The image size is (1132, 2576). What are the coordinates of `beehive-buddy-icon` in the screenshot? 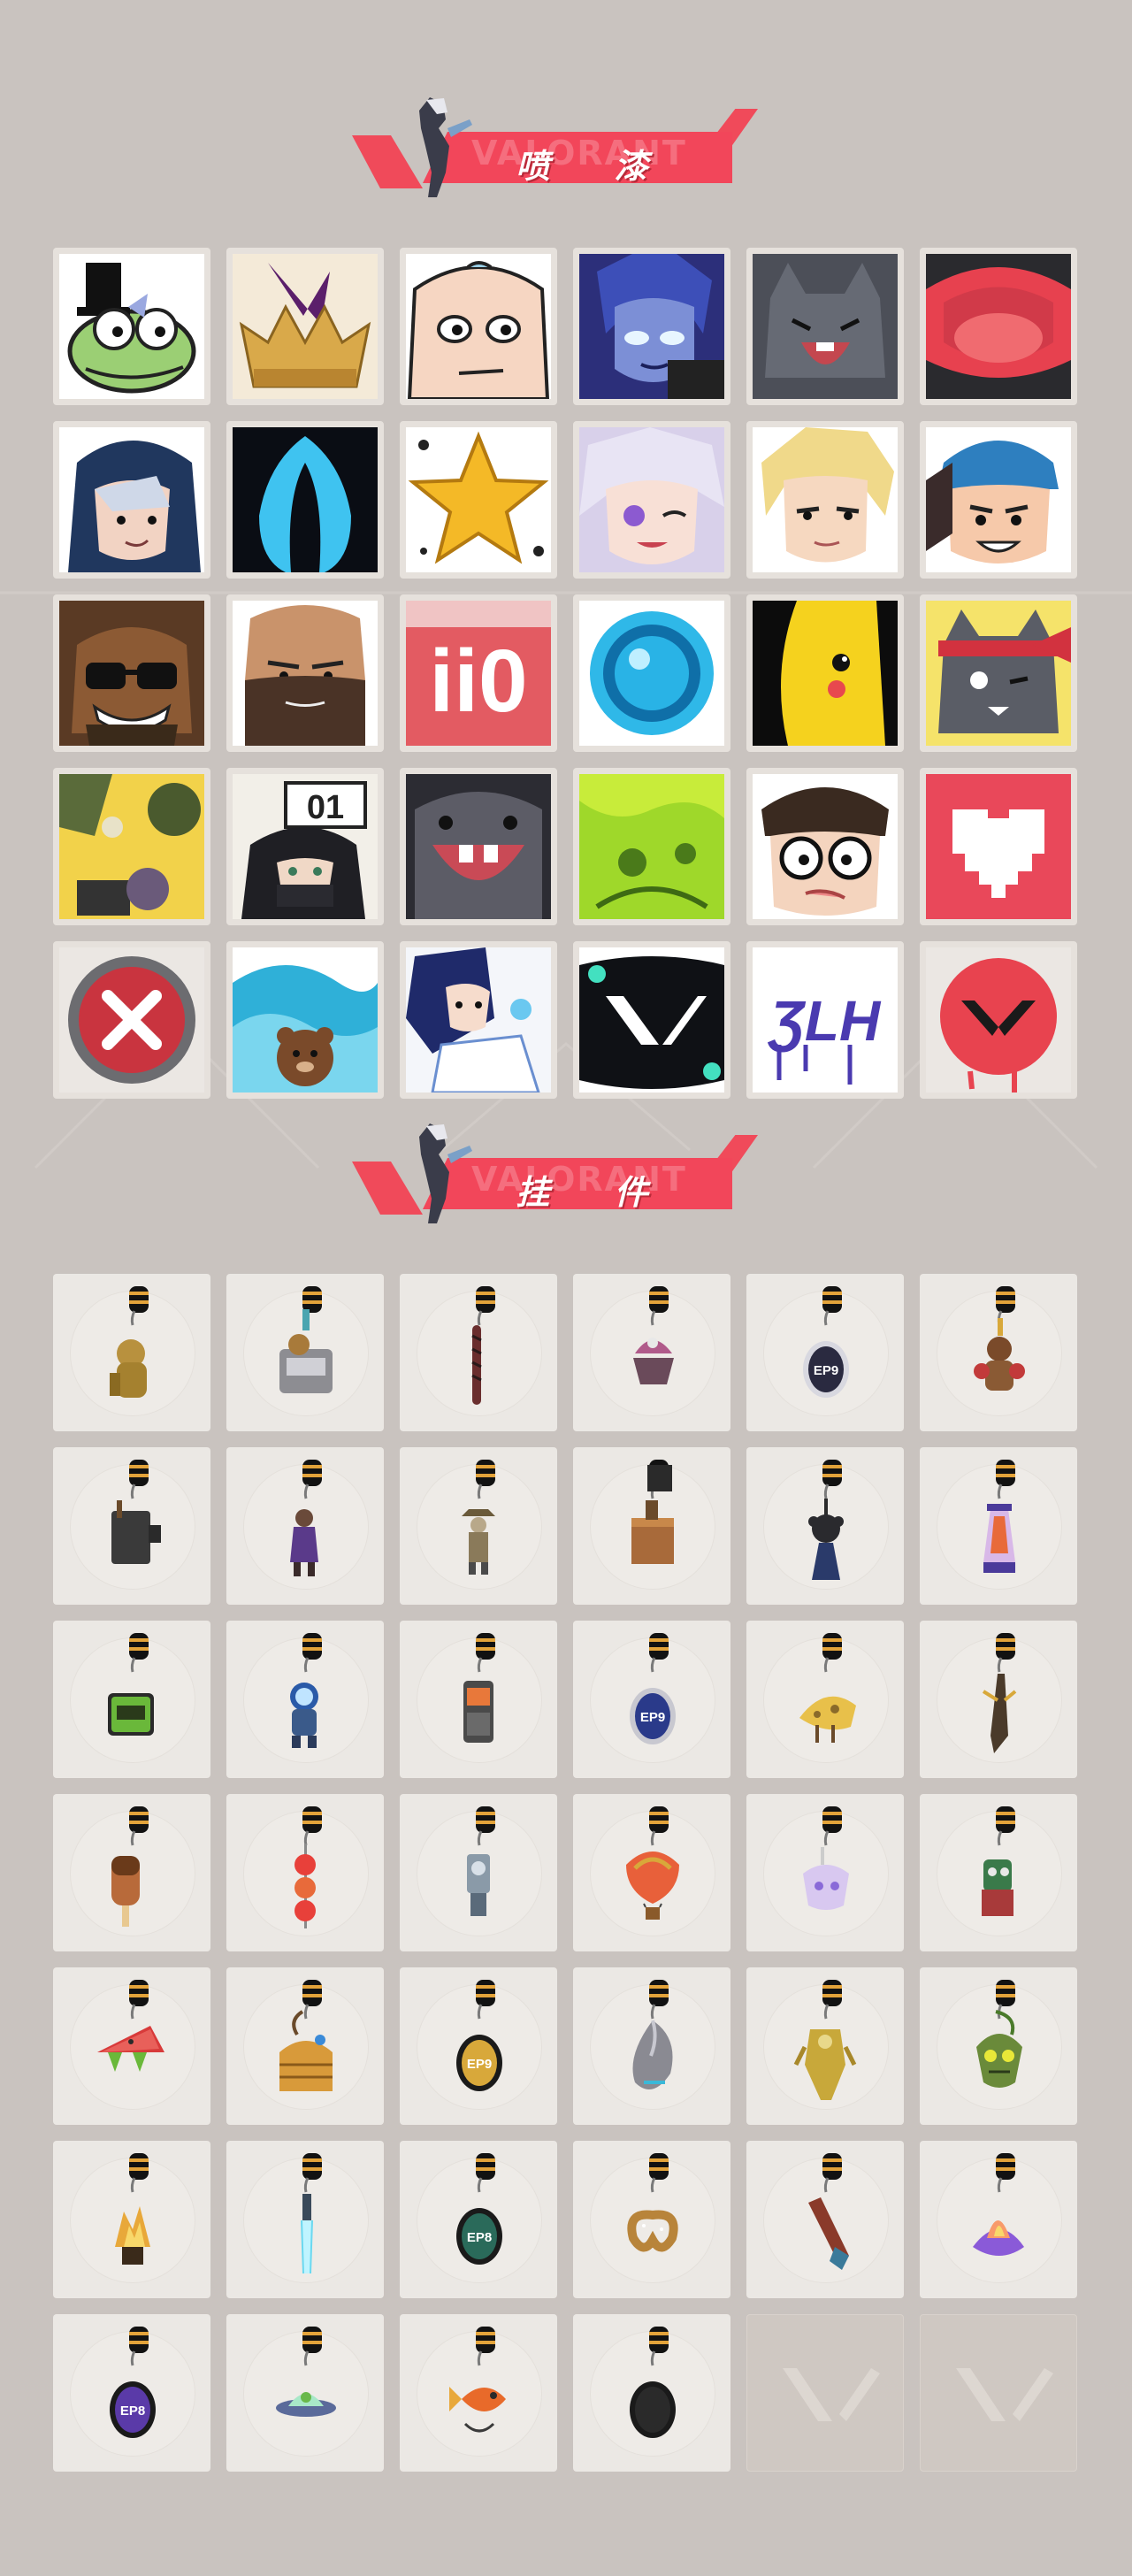 It's located at (306, 2035).